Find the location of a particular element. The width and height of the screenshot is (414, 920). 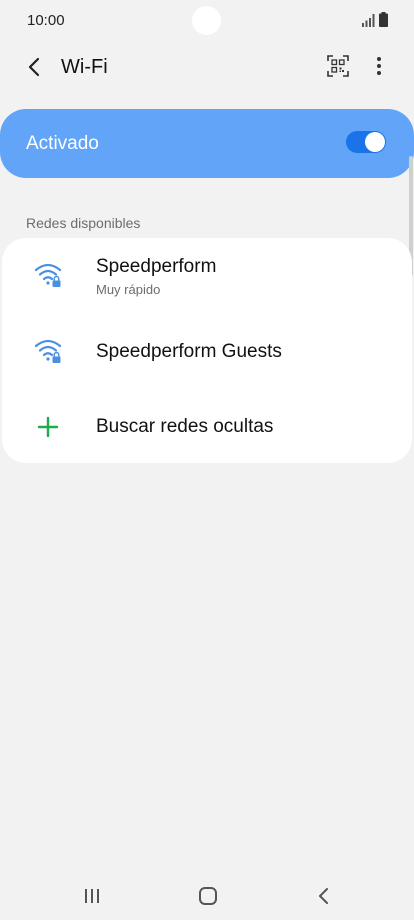

network-name: Speedperform Guests is located at coordinates (189, 351).